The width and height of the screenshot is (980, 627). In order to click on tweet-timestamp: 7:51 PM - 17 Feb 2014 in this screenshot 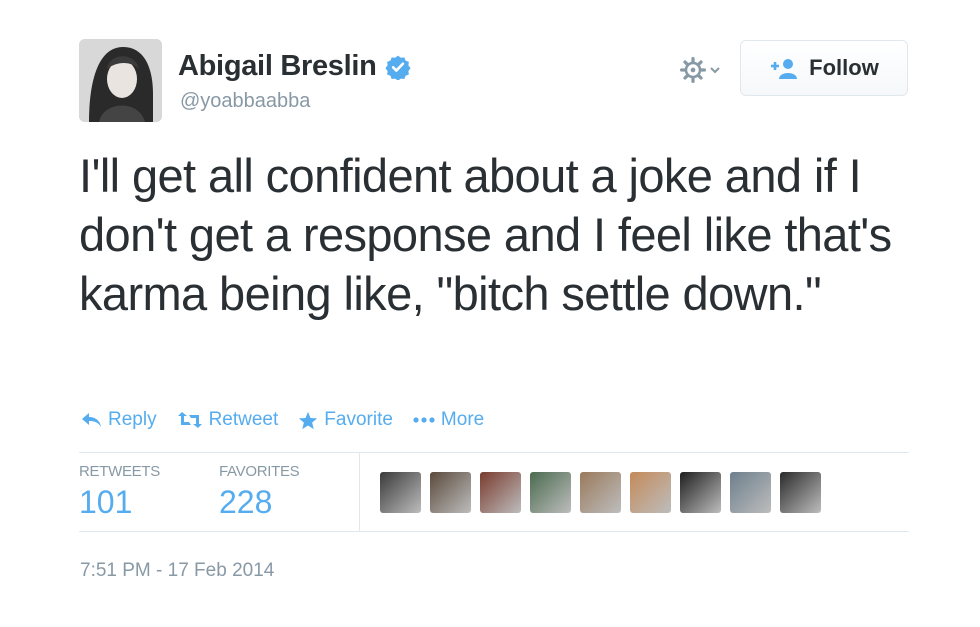, I will do `click(177, 571)`.